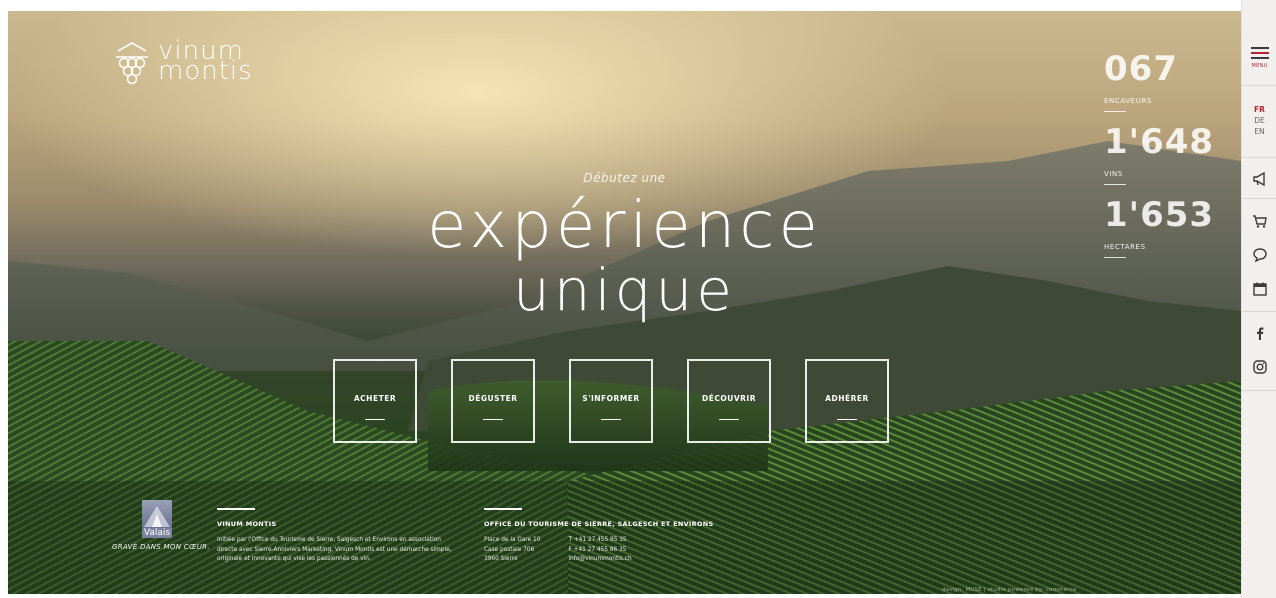 The image size is (1276, 598). I want to click on lang-en: EN, so click(1259, 131).